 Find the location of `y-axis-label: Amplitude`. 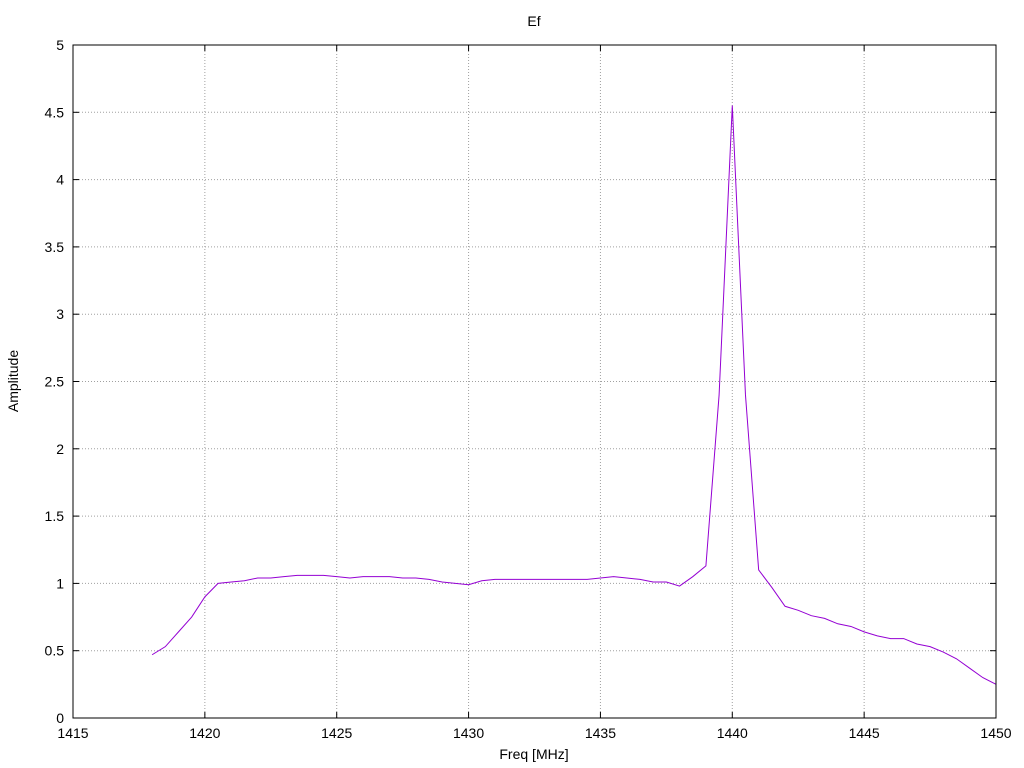

y-axis-label: Amplitude is located at coordinates (13, 381).